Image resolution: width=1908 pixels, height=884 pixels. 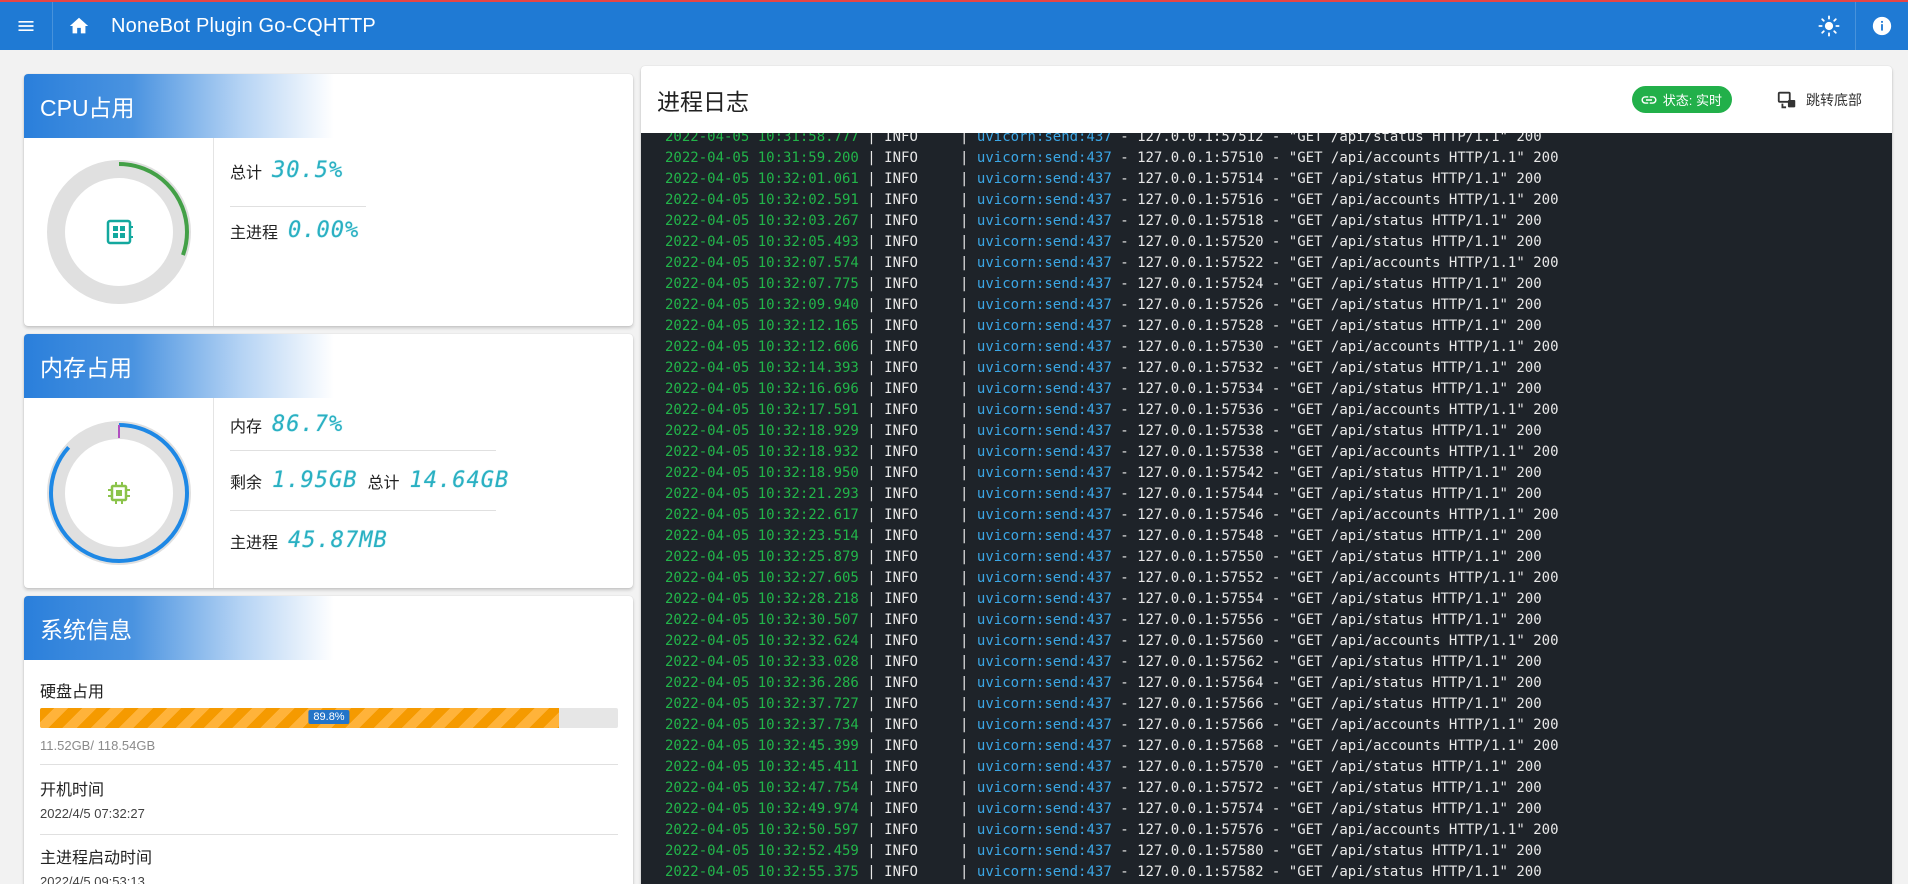 What do you see at coordinates (762, 431) in the screenshot?
I see `log-time: 2022-04-05 10:32:18.929` at bounding box center [762, 431].